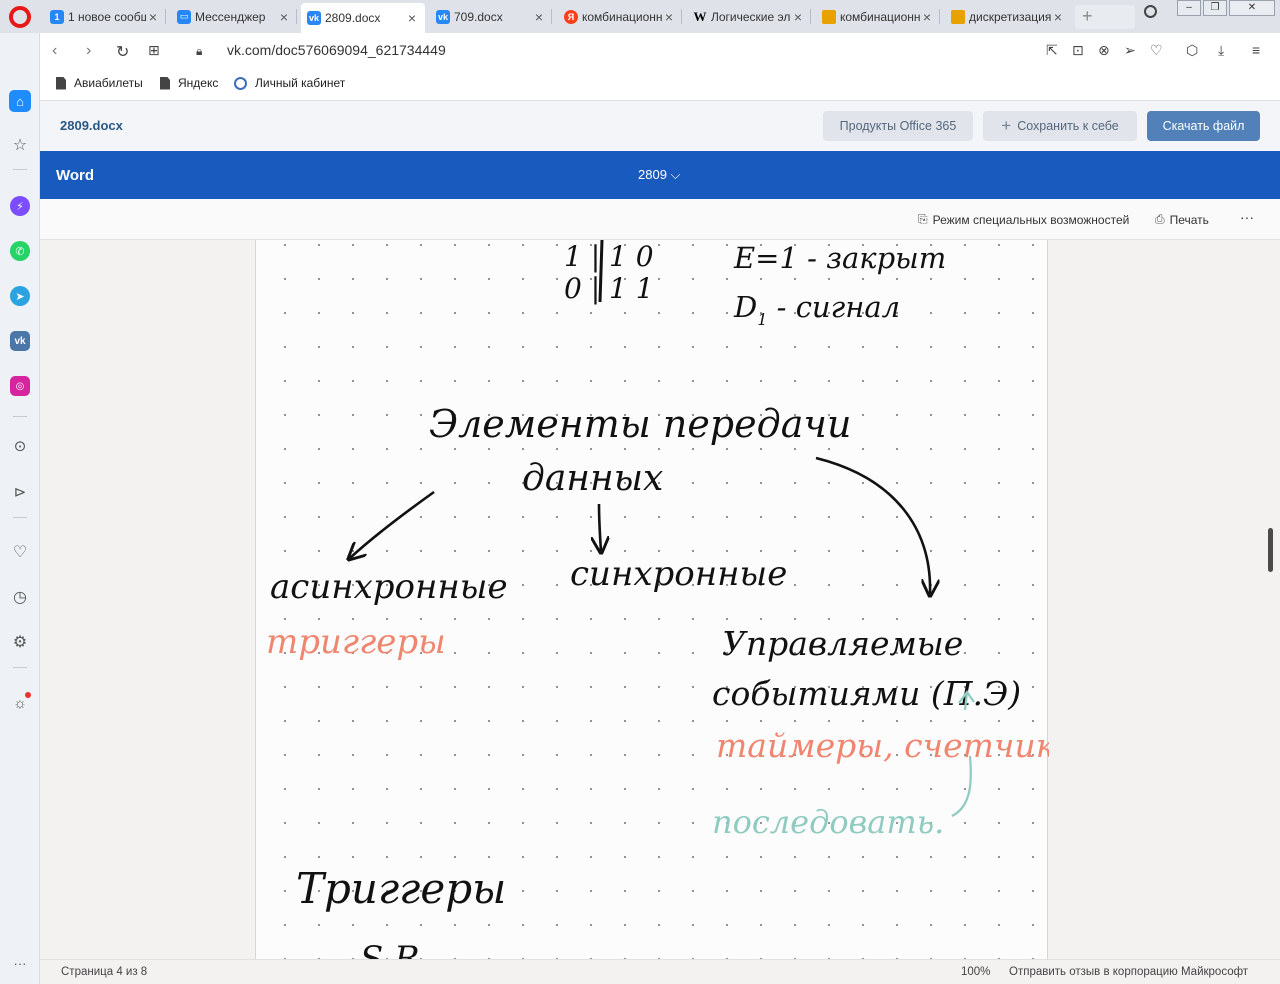 Image resolution: width=1280 pixels, height=984 pixels. What do you see at coordinates (20, 552) in the screenshot?
I see `bookmarks-heart-icon: ♡` at bounding box center [20, 552].